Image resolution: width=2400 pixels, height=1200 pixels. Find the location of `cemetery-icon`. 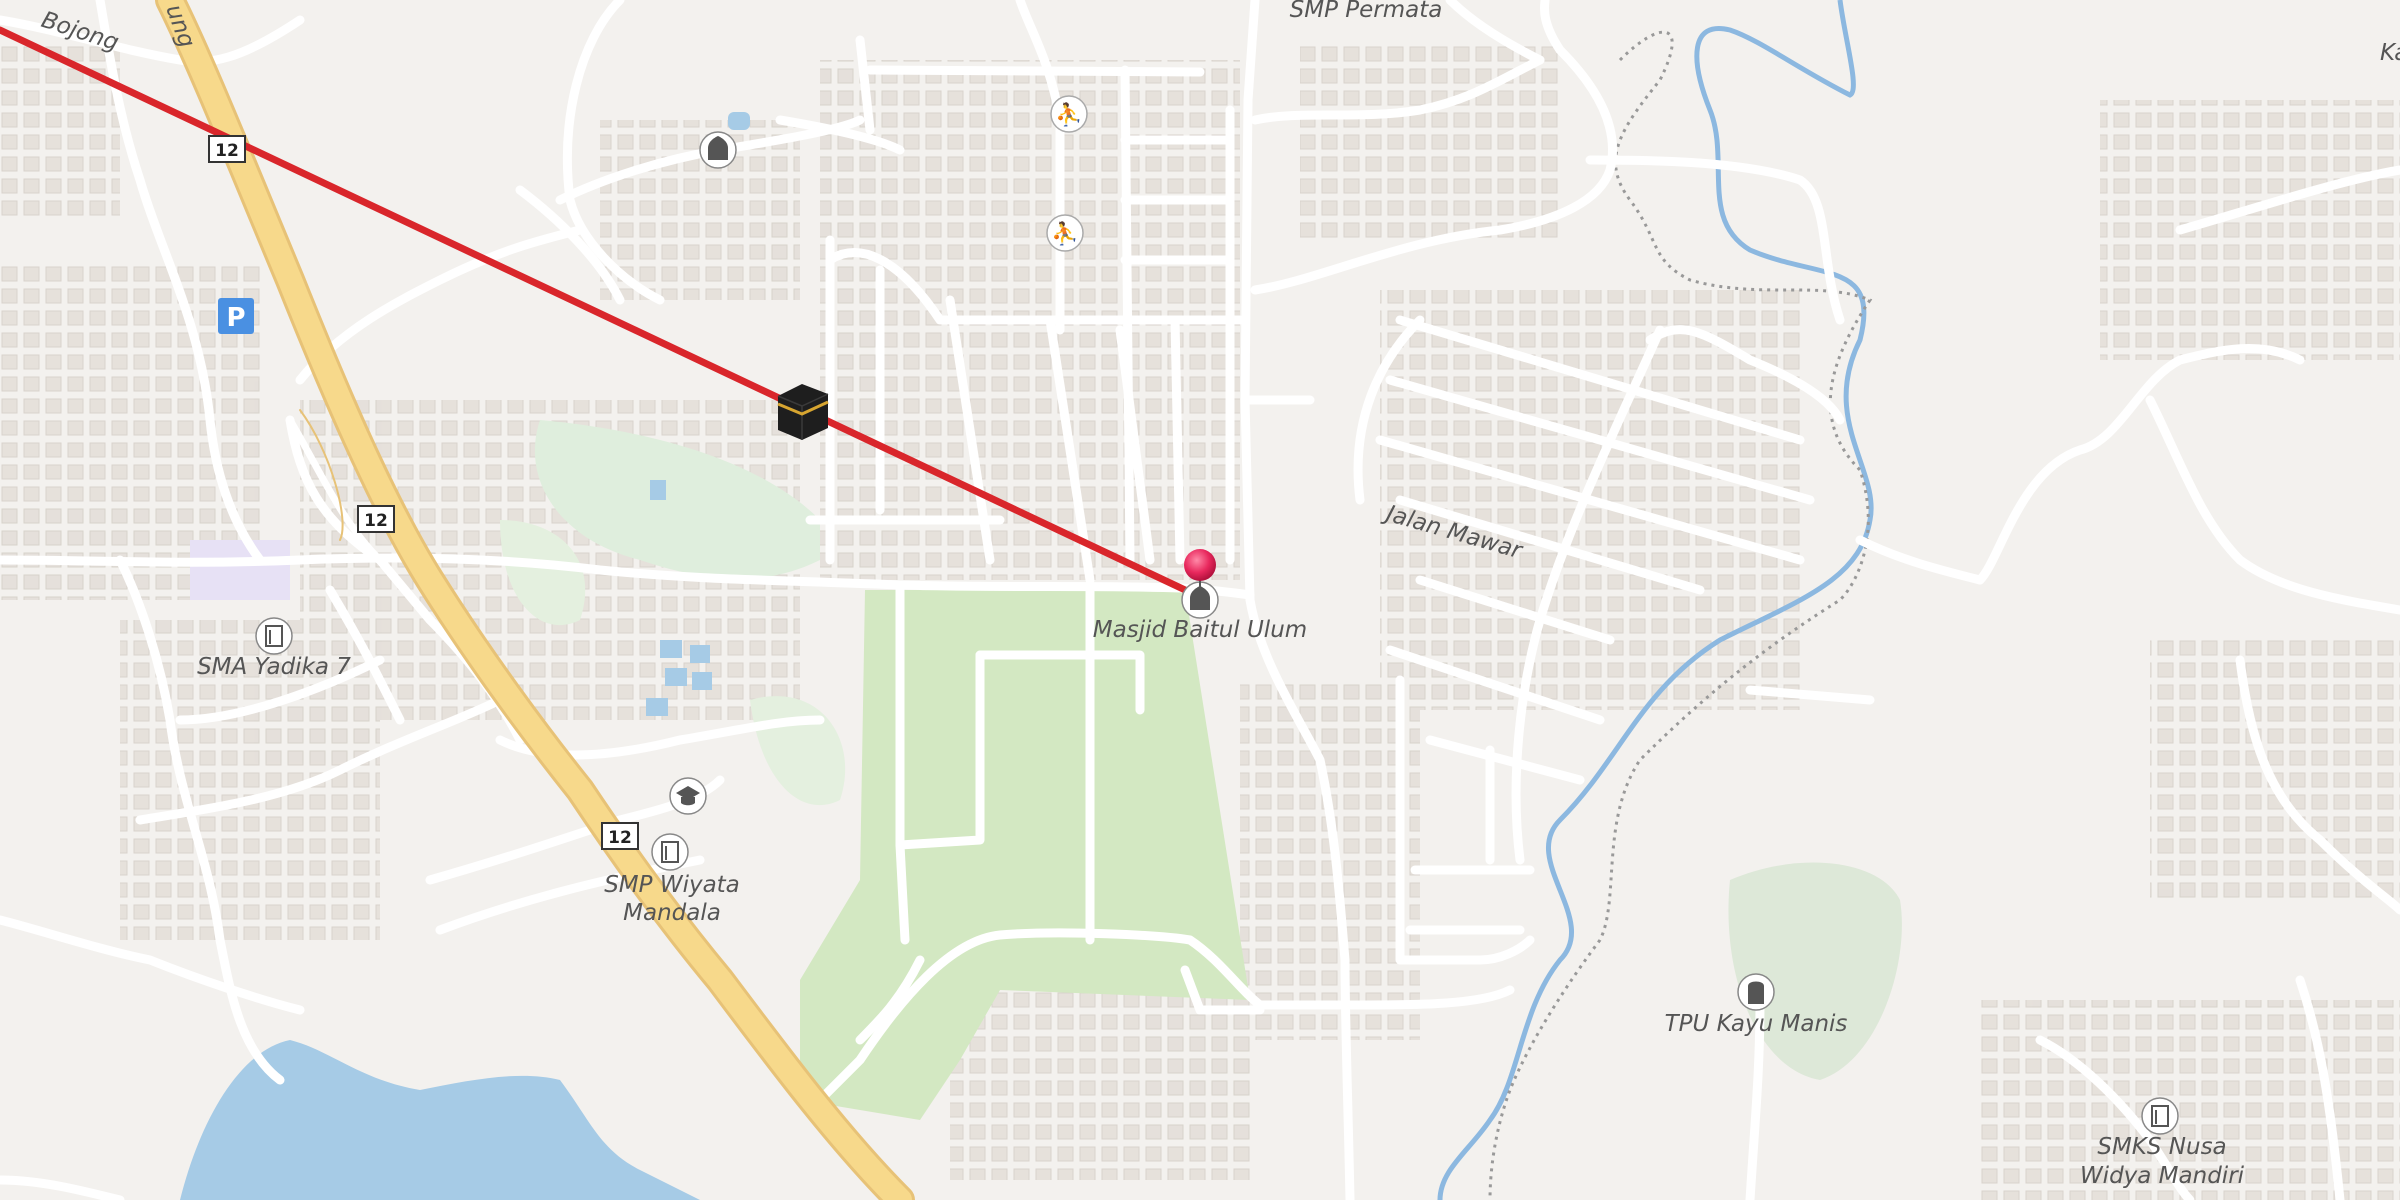

cemetery-icon is located at coordinates (1756, 992).